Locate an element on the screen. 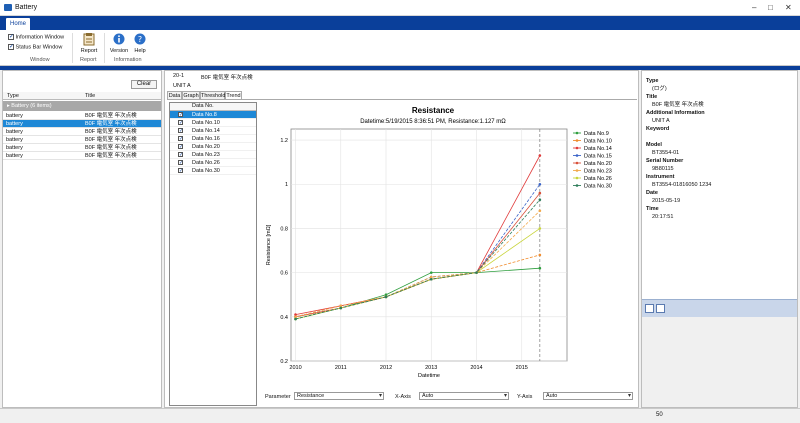  list-item: Data No.30 is located at coordinates (213, 171).